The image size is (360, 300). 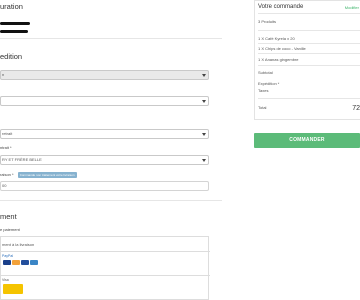 I want to click on pickup-point-select: RY ET FRÈRE BELLE, so click(x=104, y=160).